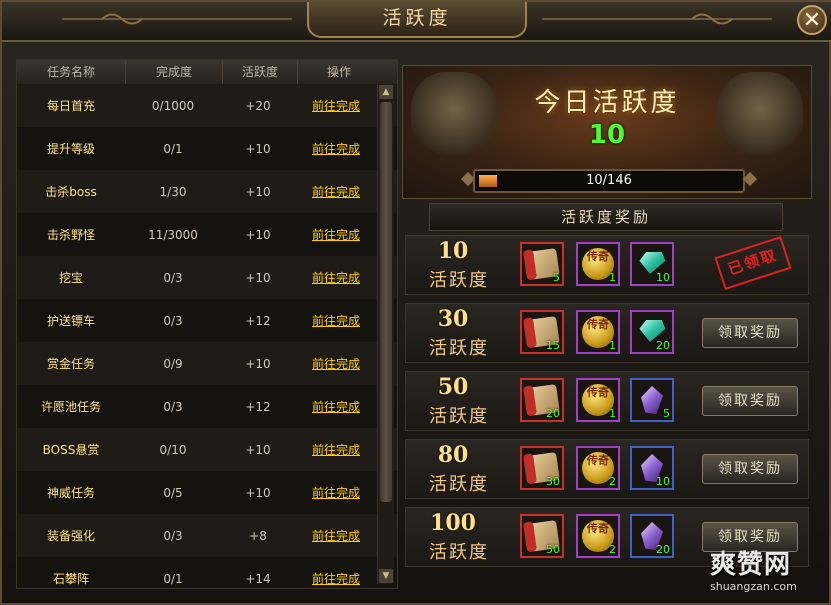 This screenshot has height=605, width=831. I want to click on table-row: 挖宝 0/3 +10 前往完成, so click(207, 277).